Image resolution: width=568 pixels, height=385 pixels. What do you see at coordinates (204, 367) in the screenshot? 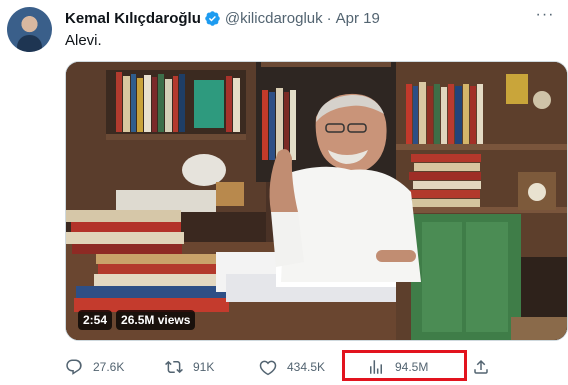
I see `retweet-count: 91K` at bounding box center [204, 367].